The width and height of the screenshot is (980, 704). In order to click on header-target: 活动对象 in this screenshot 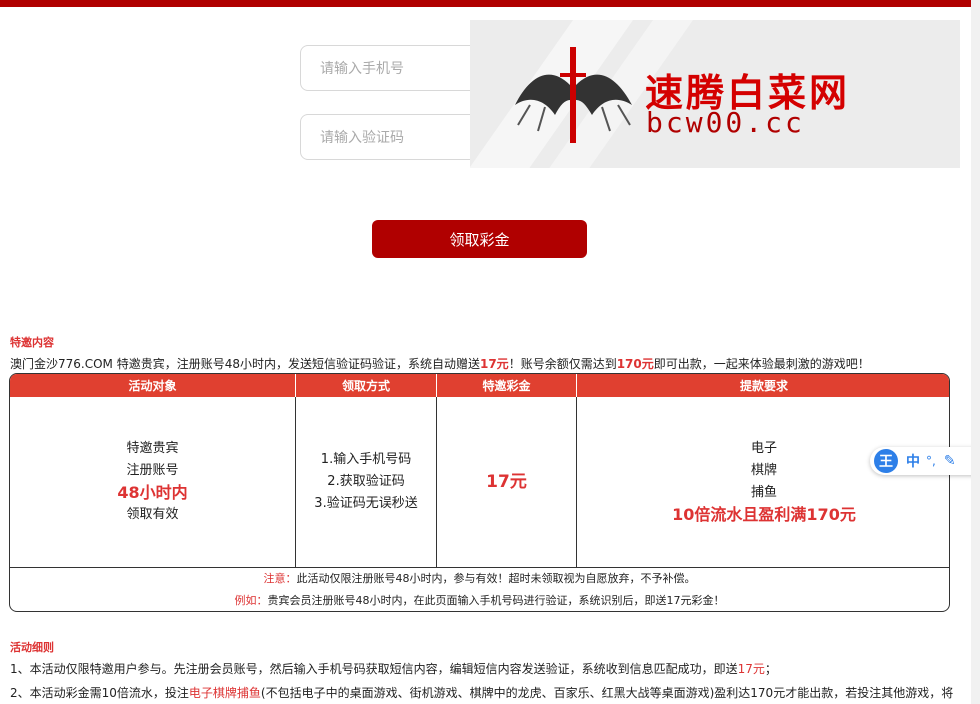, I will do `click(153, 385)`.